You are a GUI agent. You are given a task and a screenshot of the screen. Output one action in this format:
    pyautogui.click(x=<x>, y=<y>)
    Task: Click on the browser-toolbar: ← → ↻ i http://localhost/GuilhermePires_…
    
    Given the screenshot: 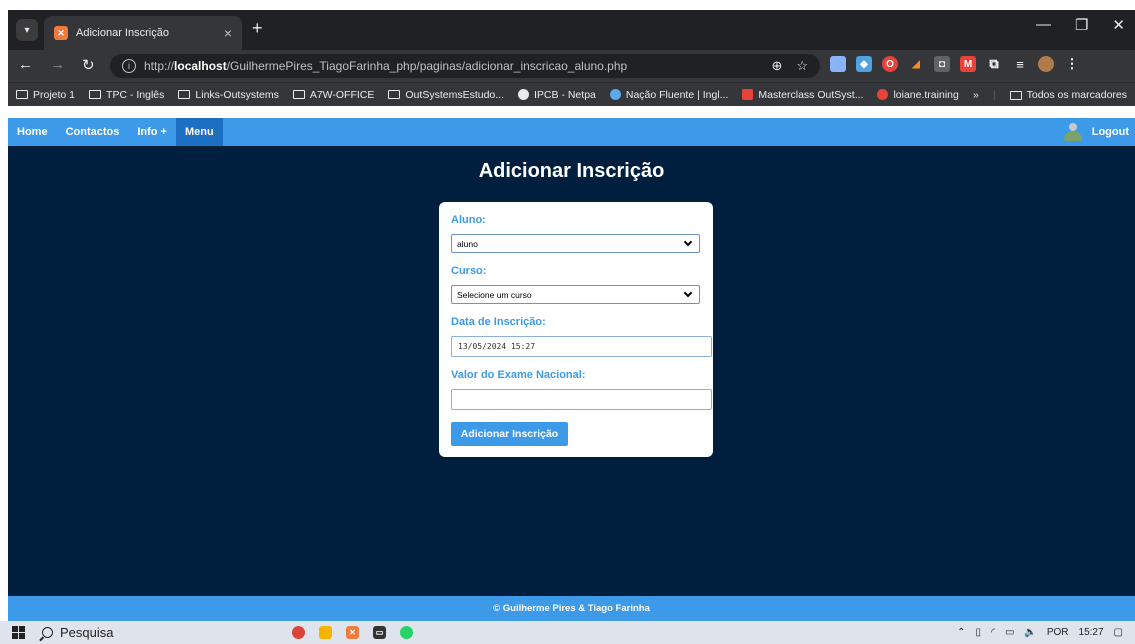 What is the action you would take?
    pyautogui.click(x=571, y=66)
    